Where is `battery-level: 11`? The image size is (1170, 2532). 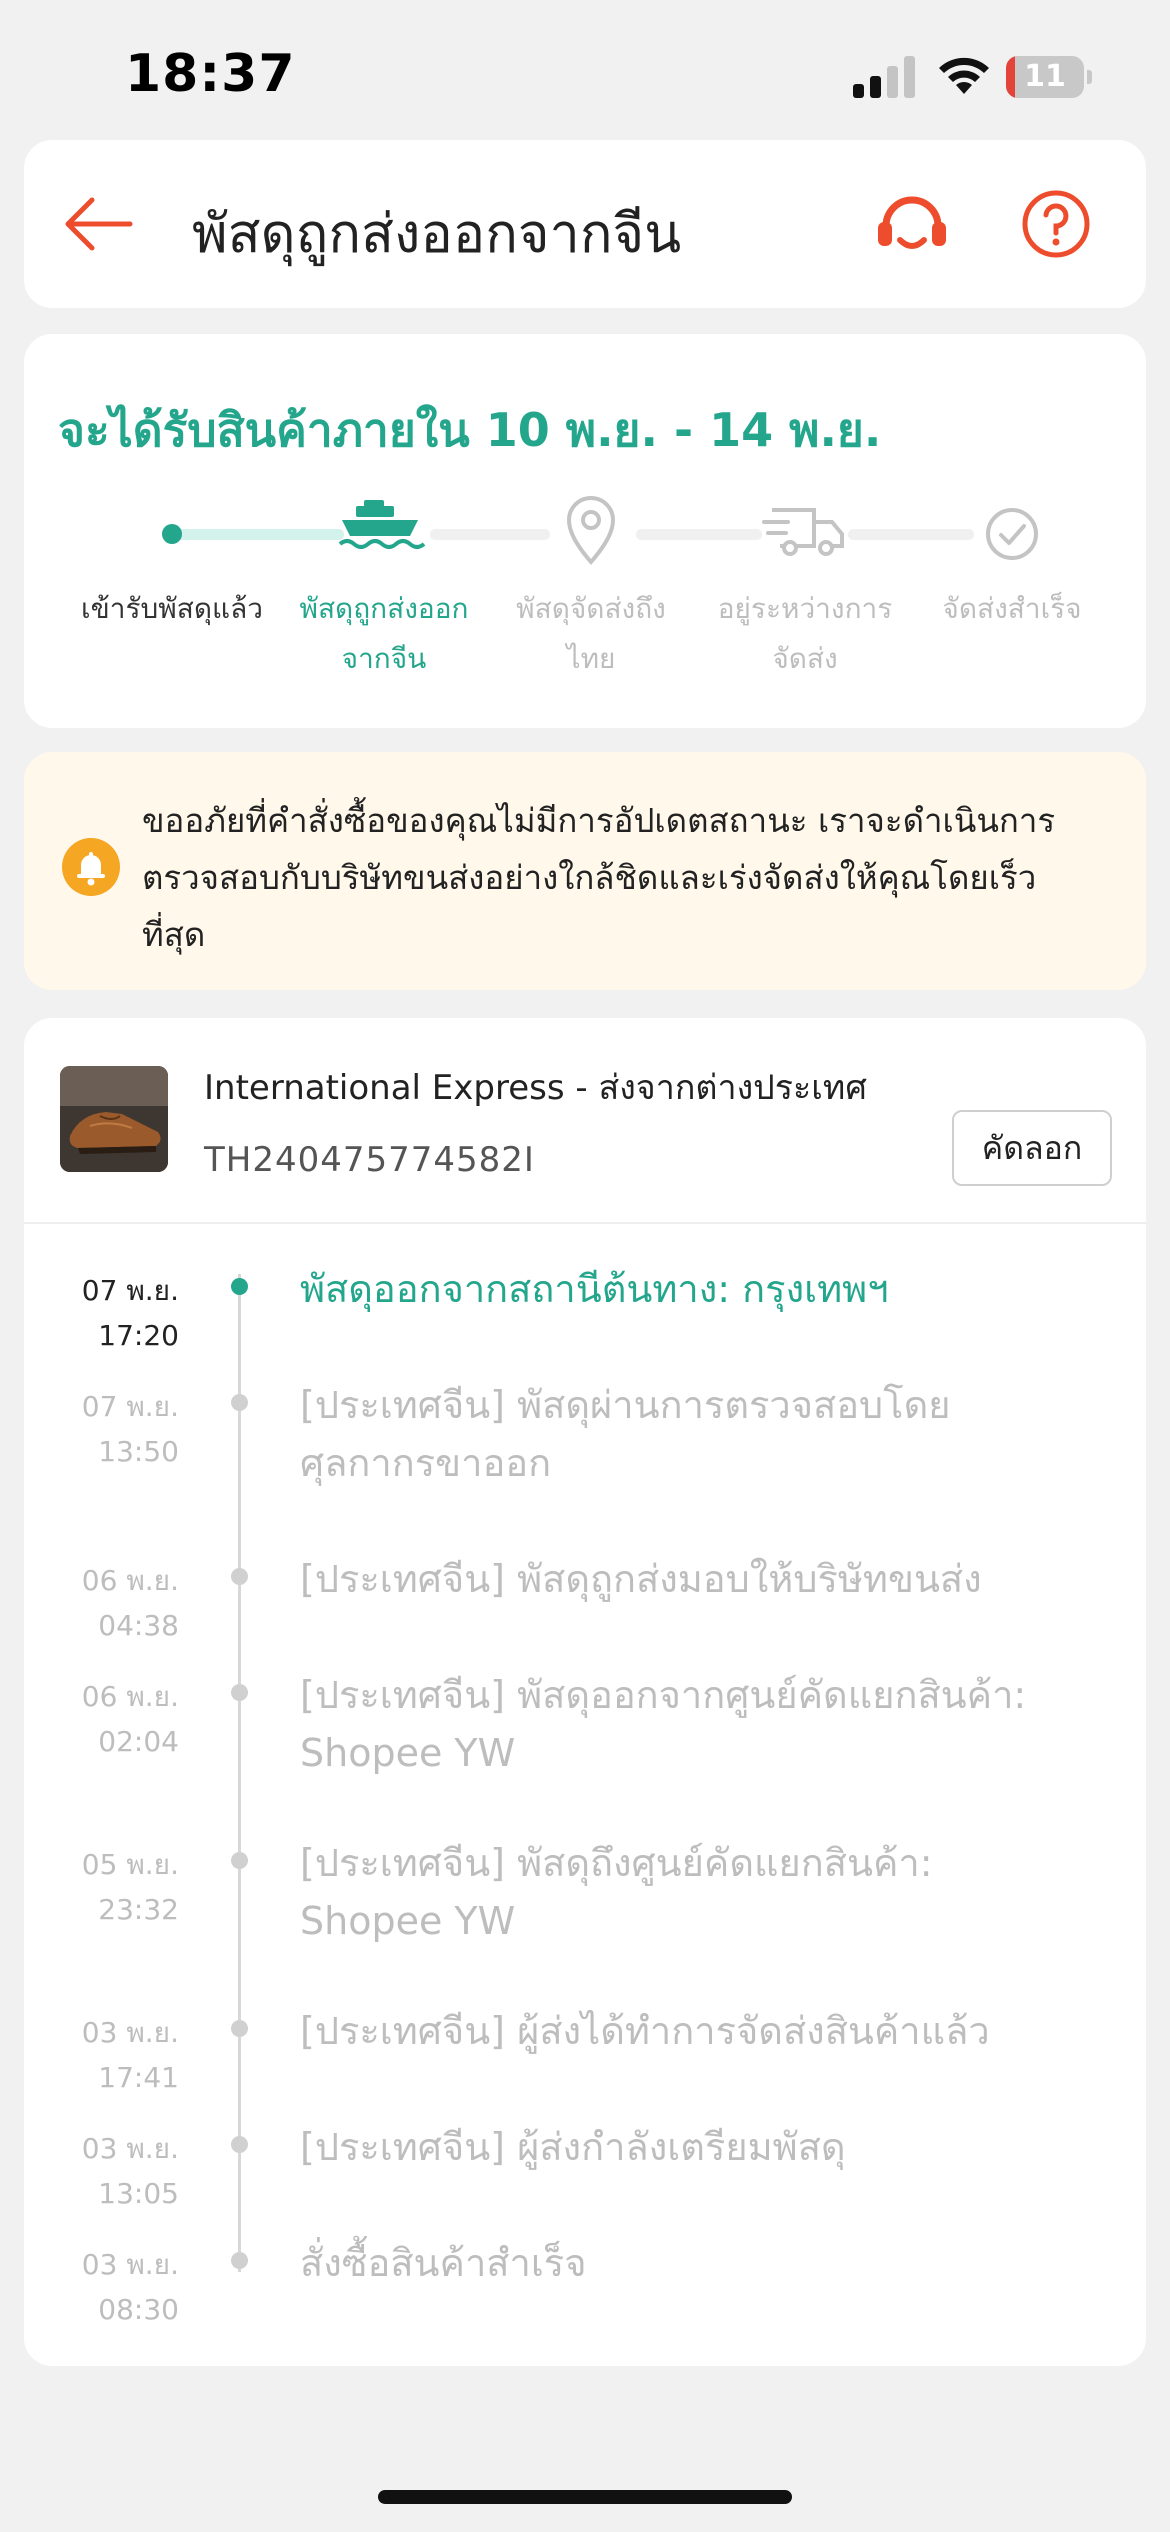
battery-level: 11 is located at coordinates (1045, 76).